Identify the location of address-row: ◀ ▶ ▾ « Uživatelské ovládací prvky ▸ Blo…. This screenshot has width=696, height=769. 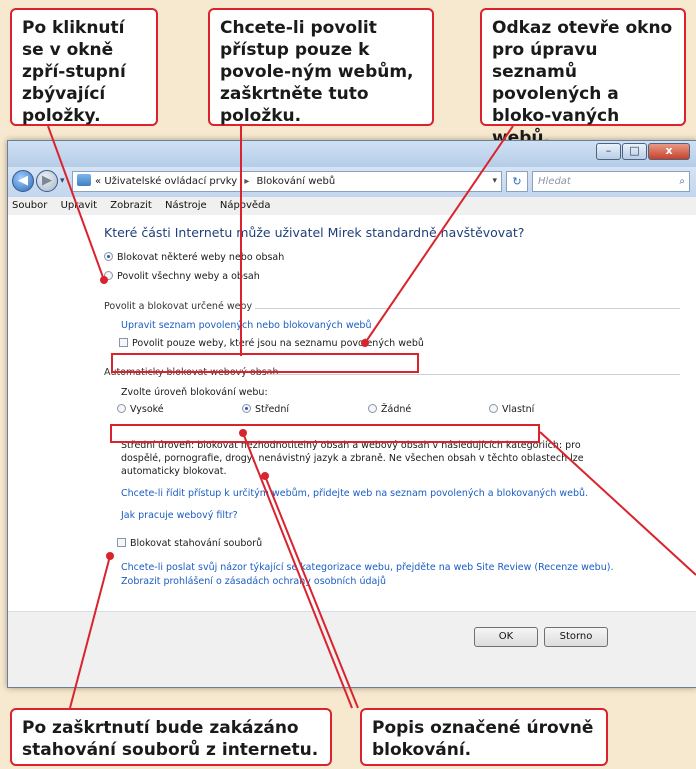
(352, 182).